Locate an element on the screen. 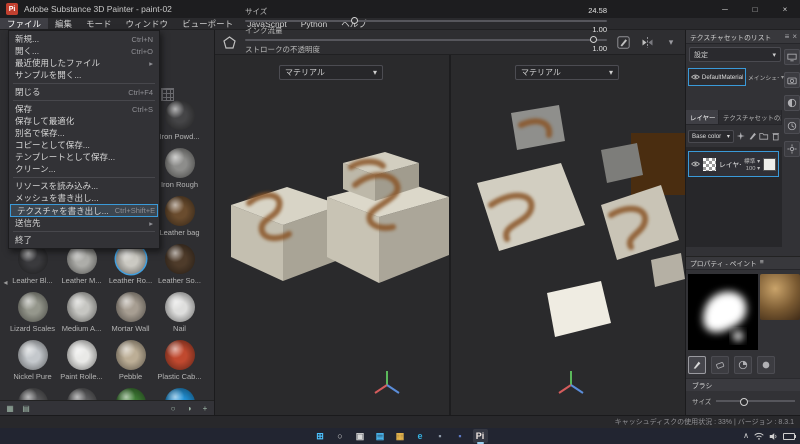 The height and width of the screenshot is (444, 800). file-menu-item: 閉じる Ctrl+F4 is located at coordinates (84, 92).